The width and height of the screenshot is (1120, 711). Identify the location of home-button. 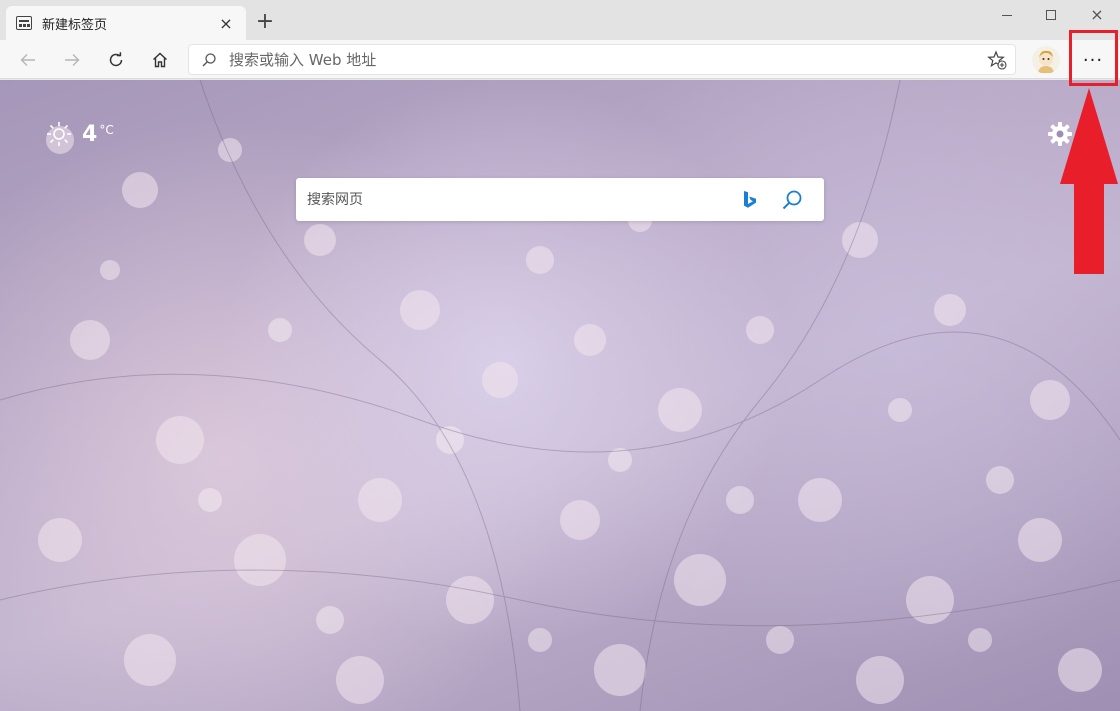
(160, 60).